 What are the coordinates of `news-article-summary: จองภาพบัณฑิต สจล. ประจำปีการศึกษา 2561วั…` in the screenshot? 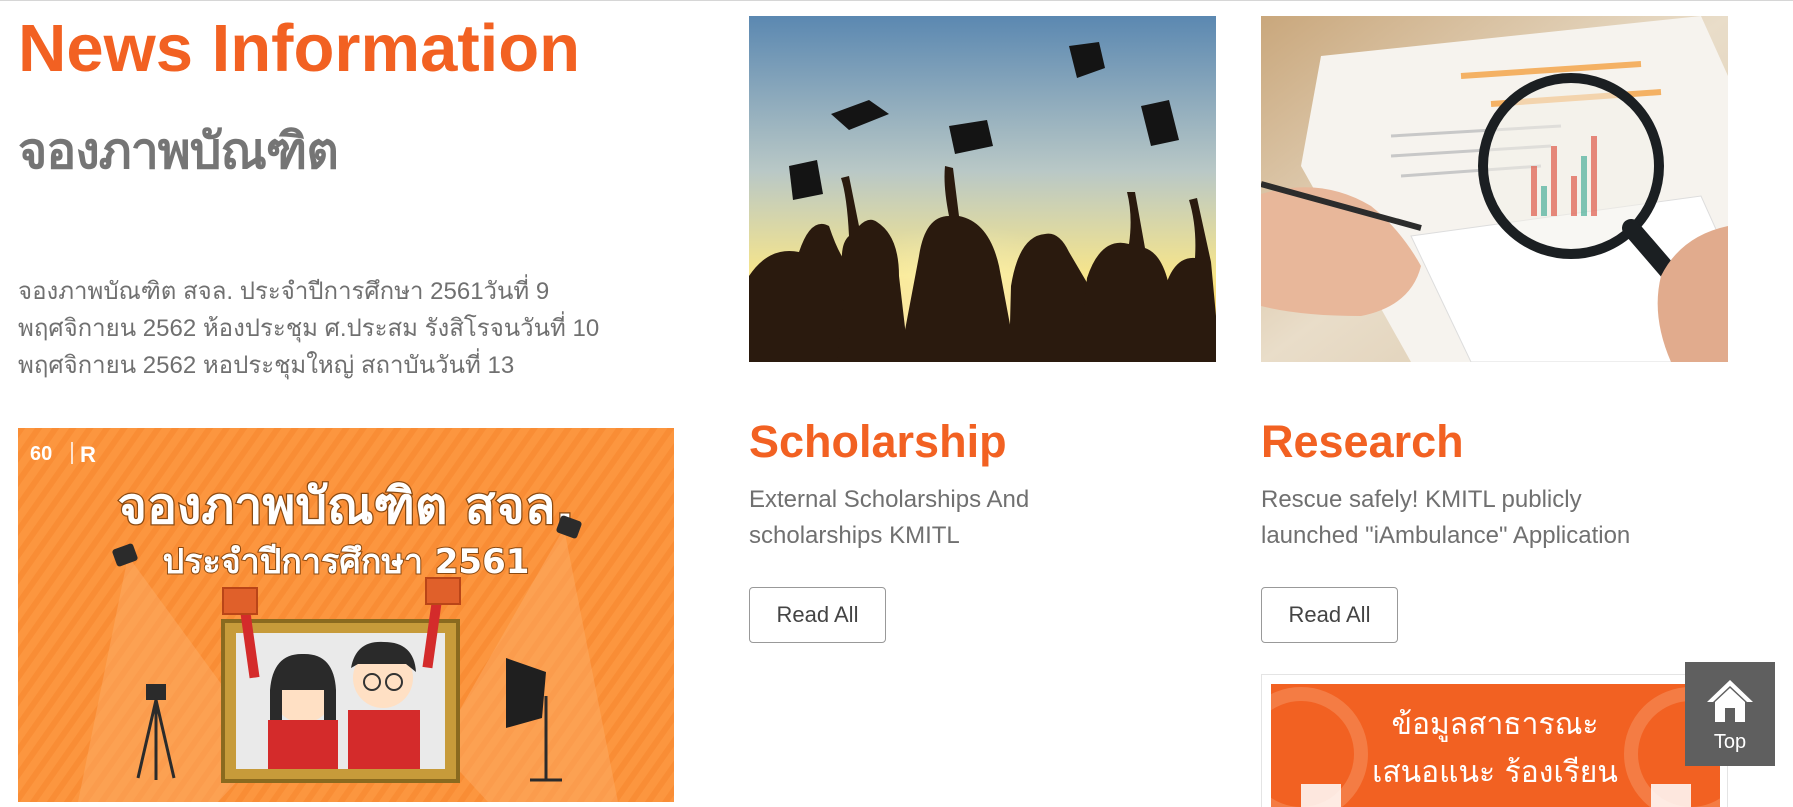 It's located at (313, 328).